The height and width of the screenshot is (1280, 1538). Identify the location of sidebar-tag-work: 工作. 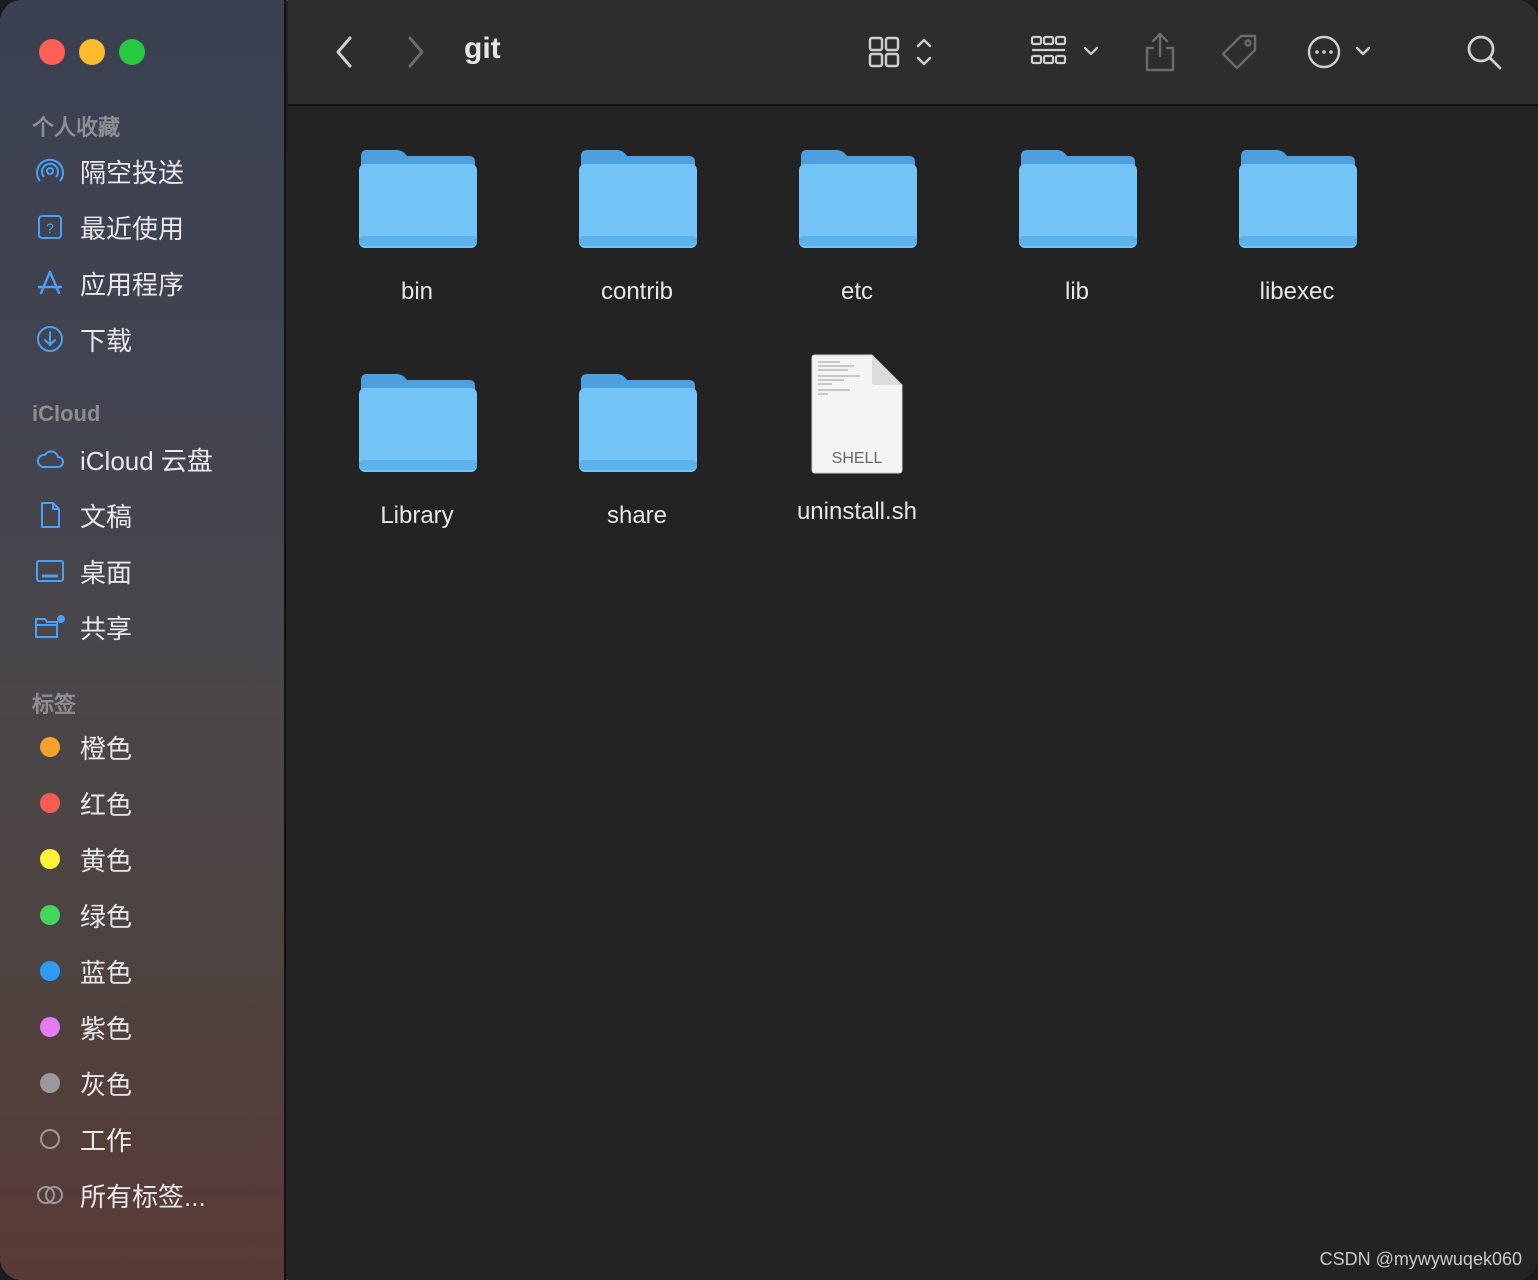
(152, 1139).